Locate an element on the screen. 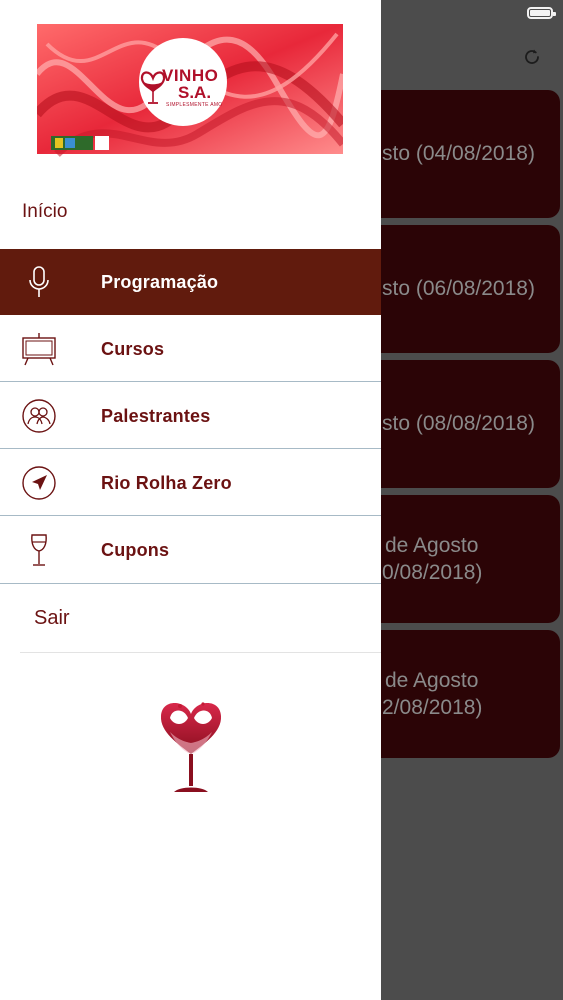 The width and height of the screenshot is (563, 1000). menu-item-rio-rolha-zero: Rio Rolha Zero is located at coordinates (190, 483).